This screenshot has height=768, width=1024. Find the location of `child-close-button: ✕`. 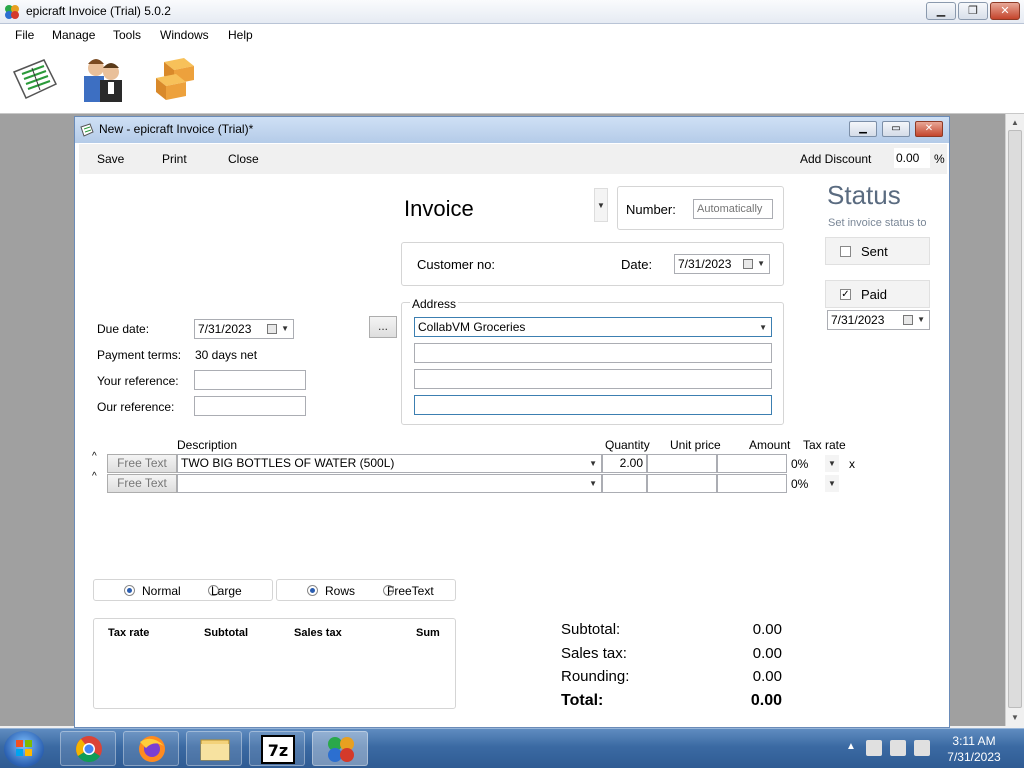

child-close-button: ✕ is located at coordinates (929, 129).